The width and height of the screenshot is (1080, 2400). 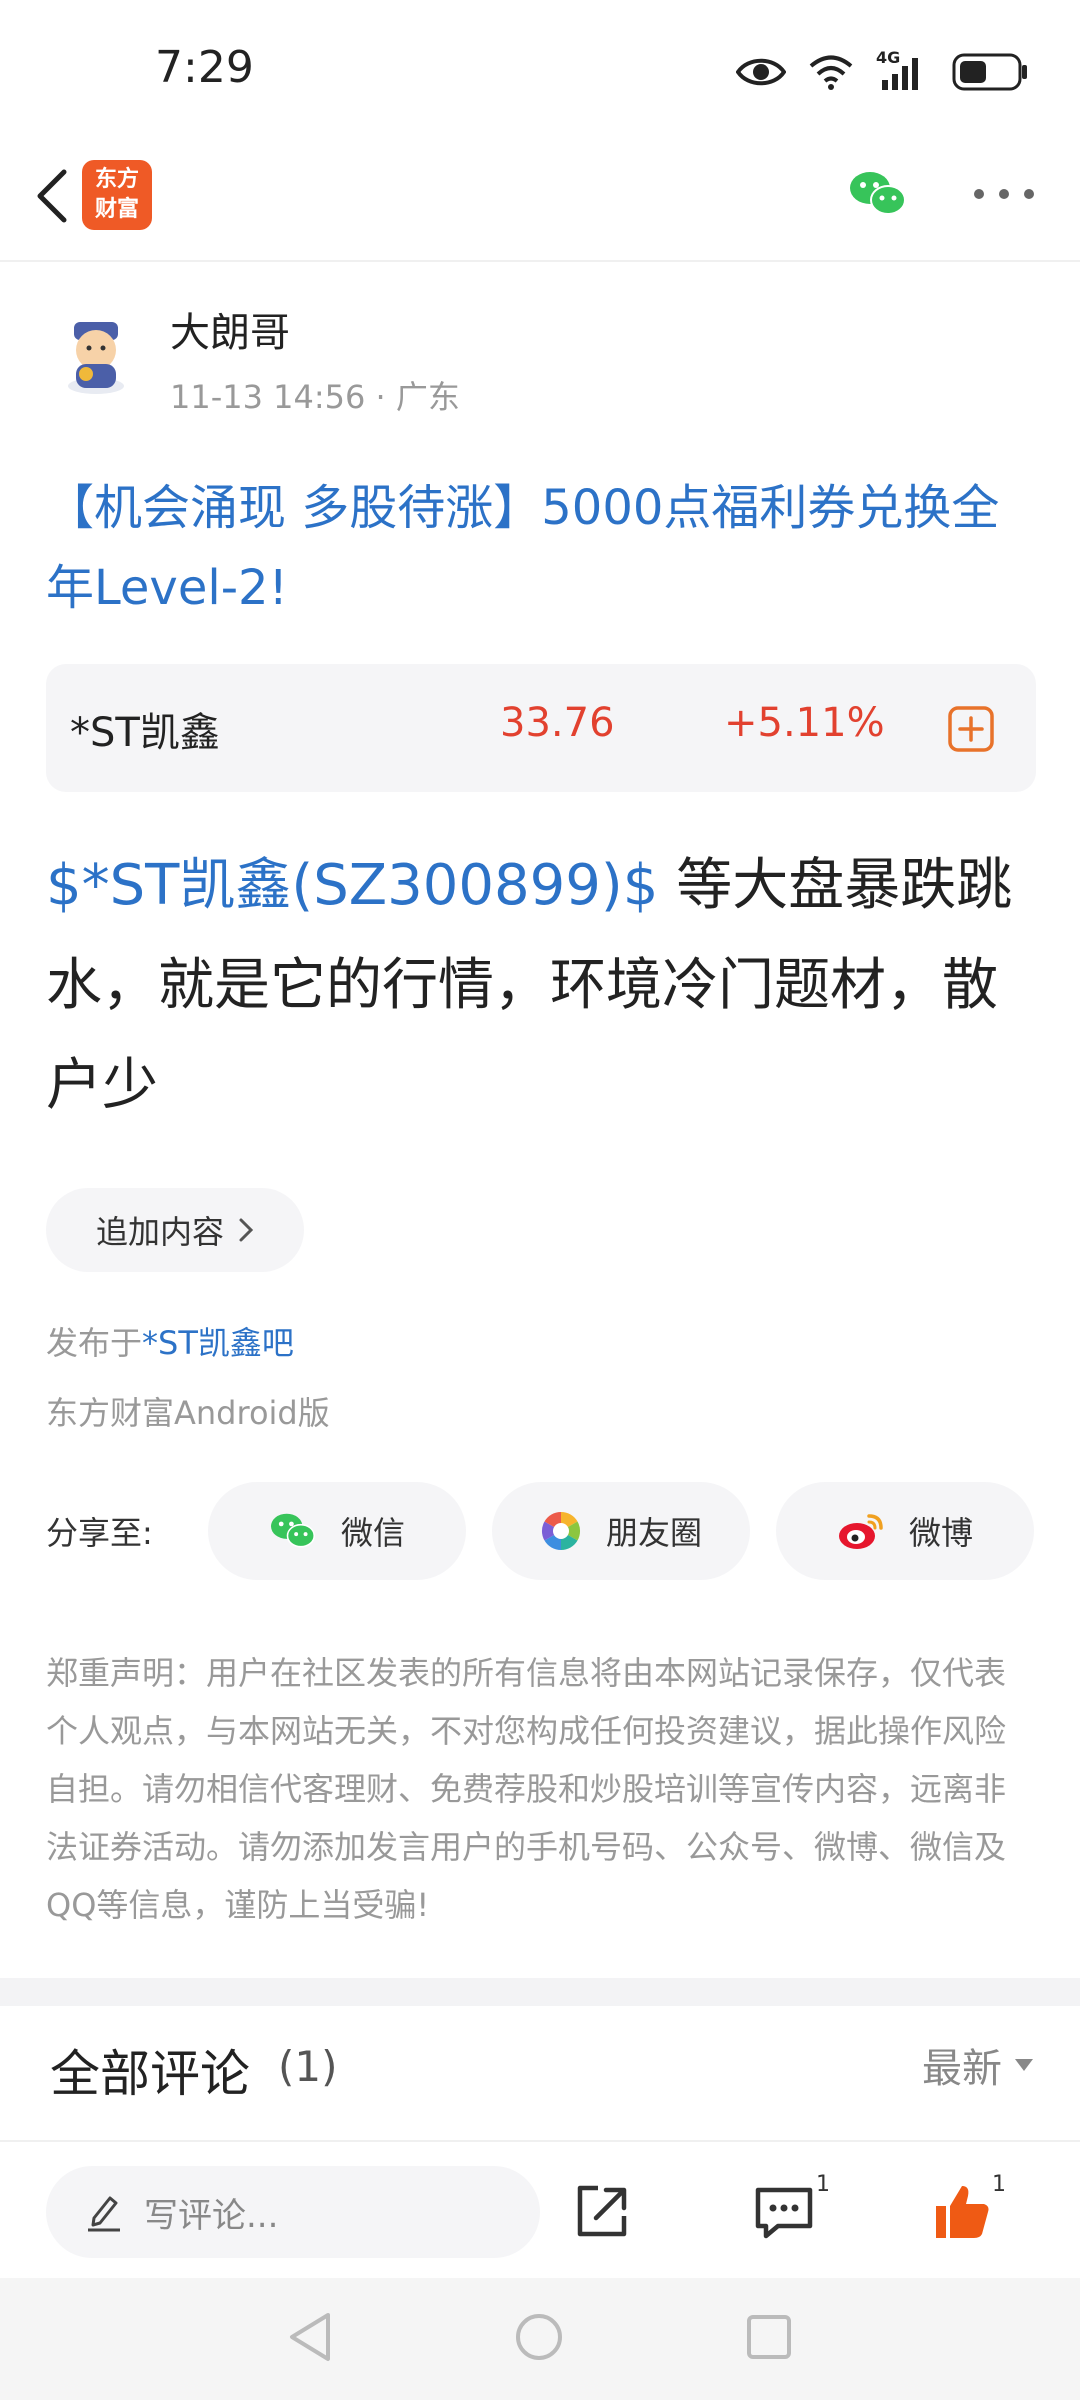 I want to click on stock-price: 33.76, so click(x=557, y=723).